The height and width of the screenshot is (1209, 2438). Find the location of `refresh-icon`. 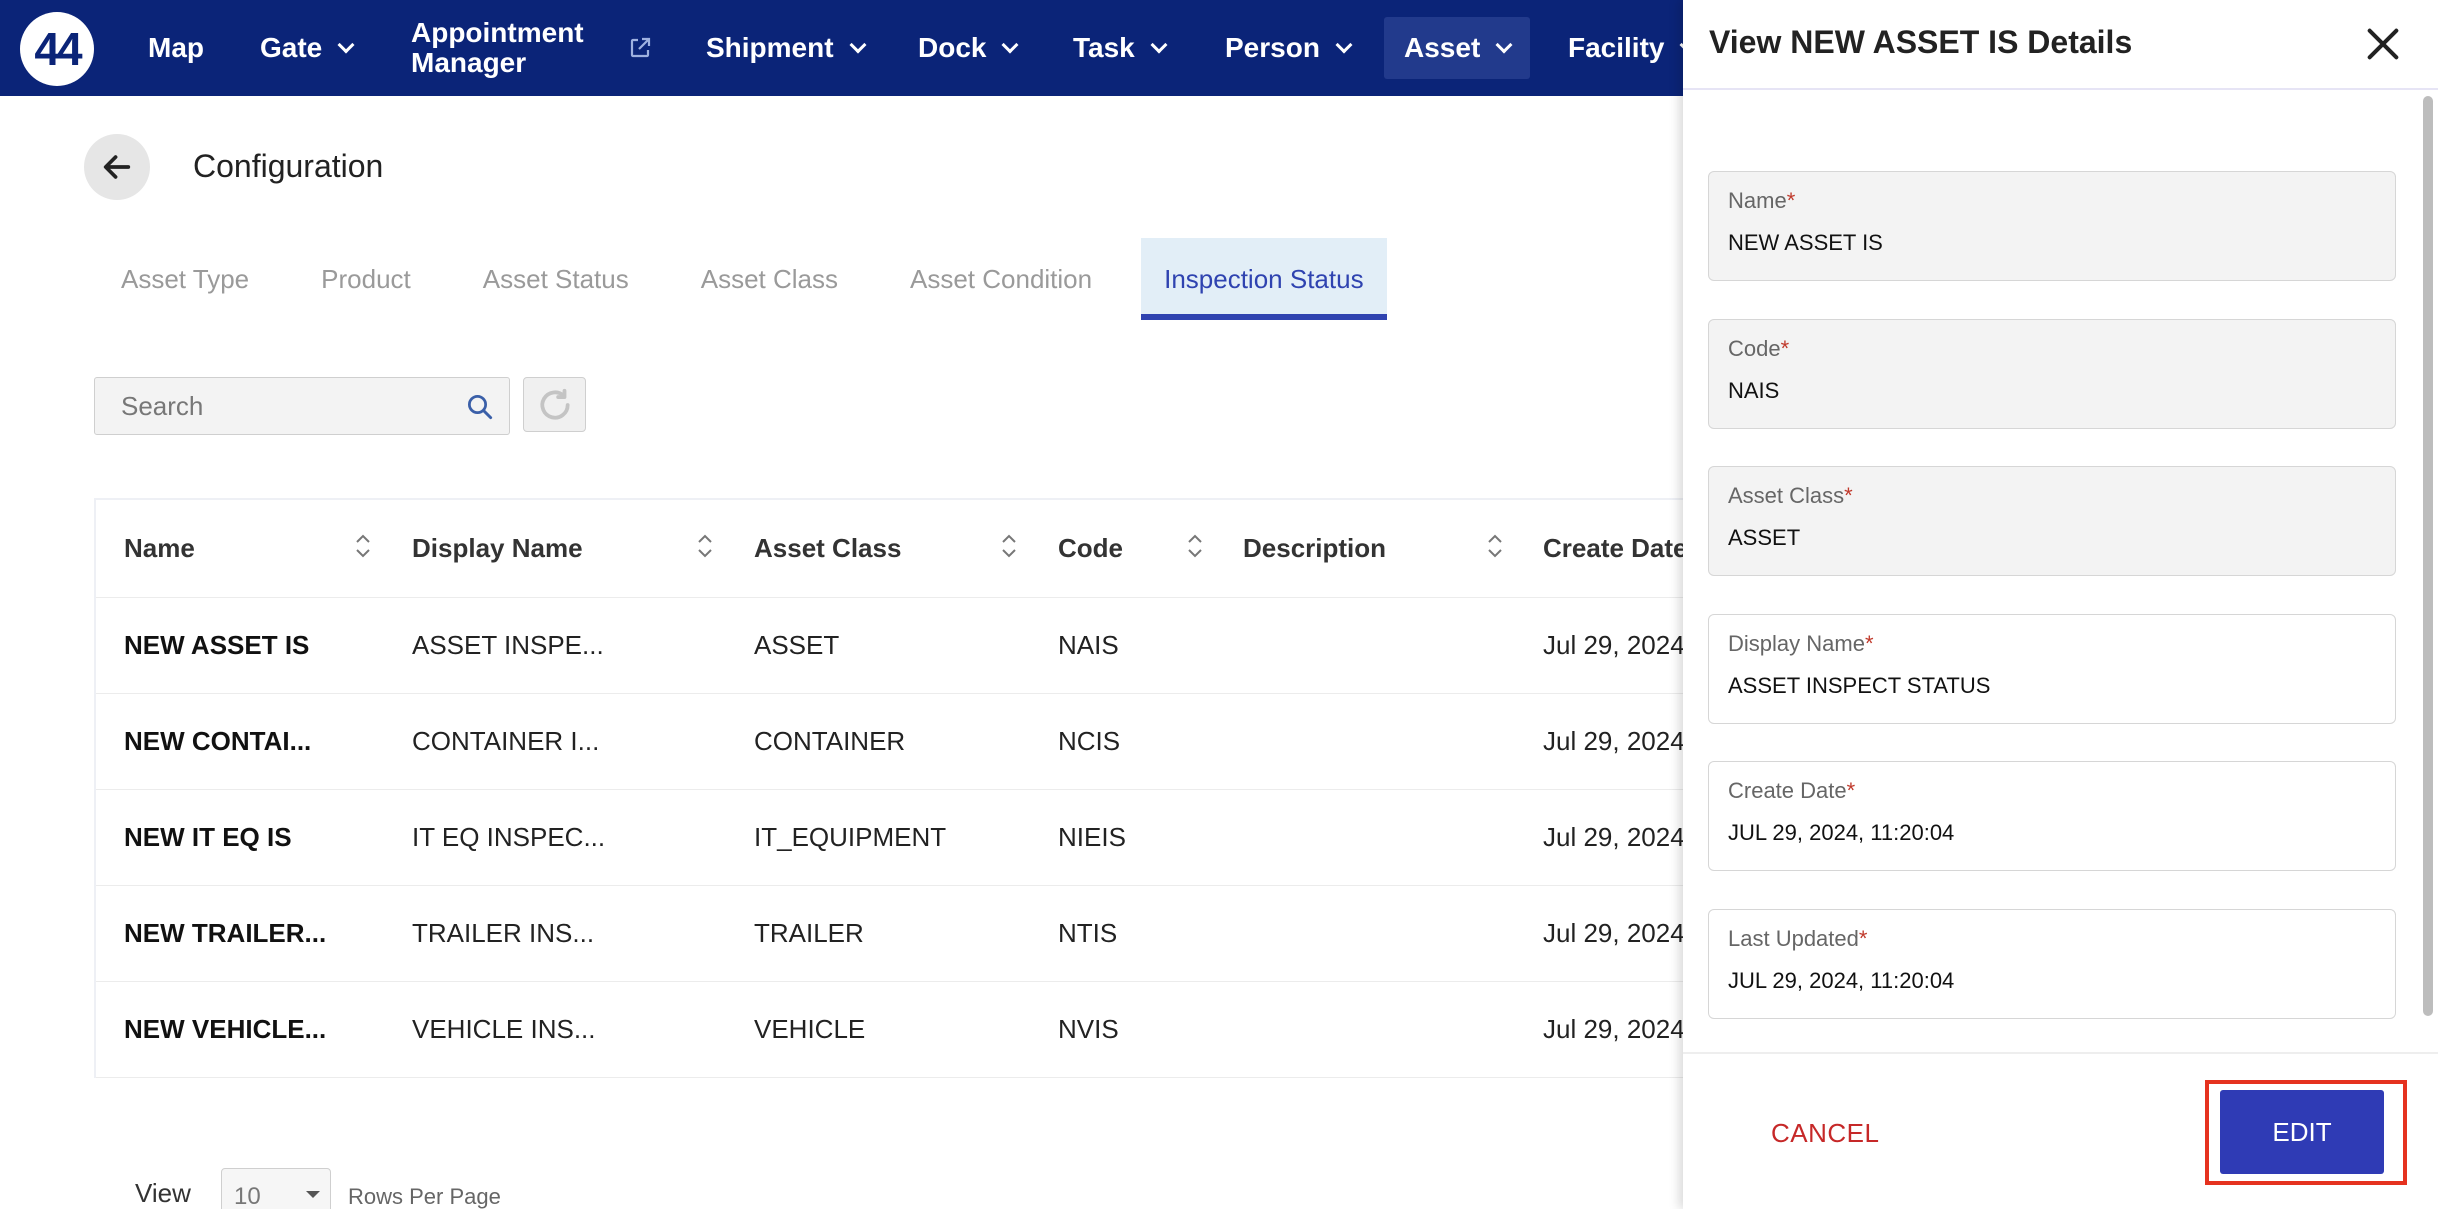

refresh-icon is located at coordinates (554, 404).